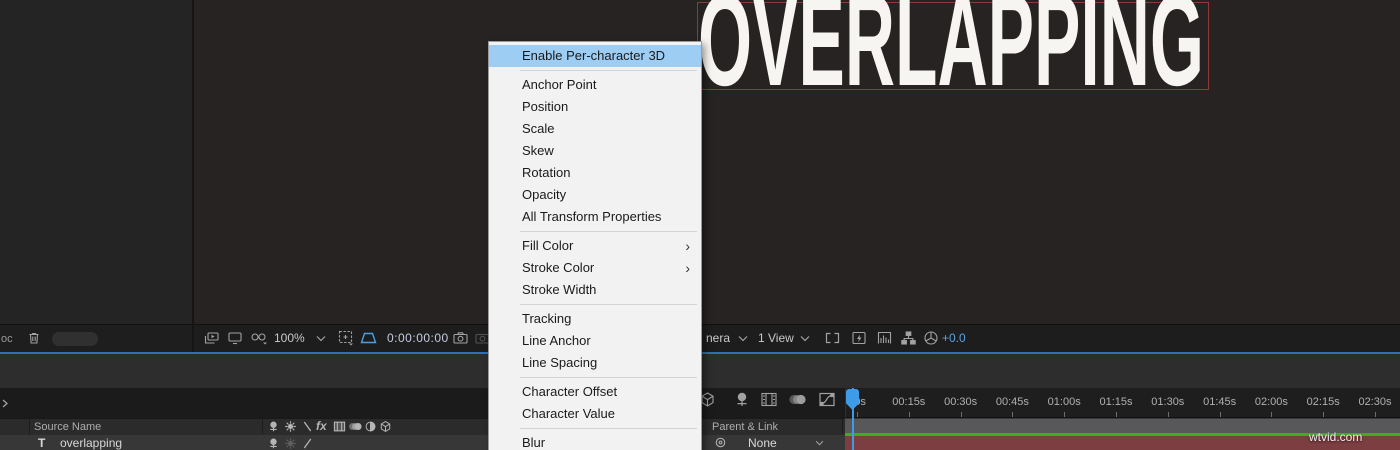 The width and height of the screenshot is (1400, 450). What do you see at coordinates (211, 338) in the screenshot?
I see `preview-thumbnails-icon` at bounding box center [211, 338].